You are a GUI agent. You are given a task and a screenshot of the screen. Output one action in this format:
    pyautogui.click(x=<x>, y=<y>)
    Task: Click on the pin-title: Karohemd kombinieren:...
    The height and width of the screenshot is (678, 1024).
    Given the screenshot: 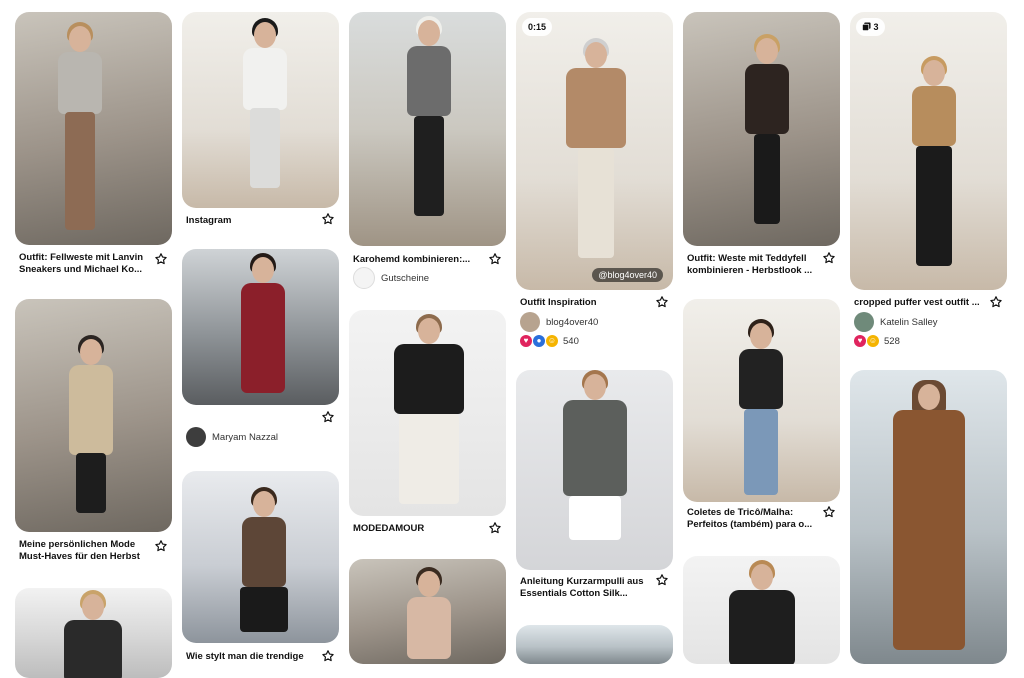 What is the action you would take?
    pyautogui.click(x=420, y=260)
    